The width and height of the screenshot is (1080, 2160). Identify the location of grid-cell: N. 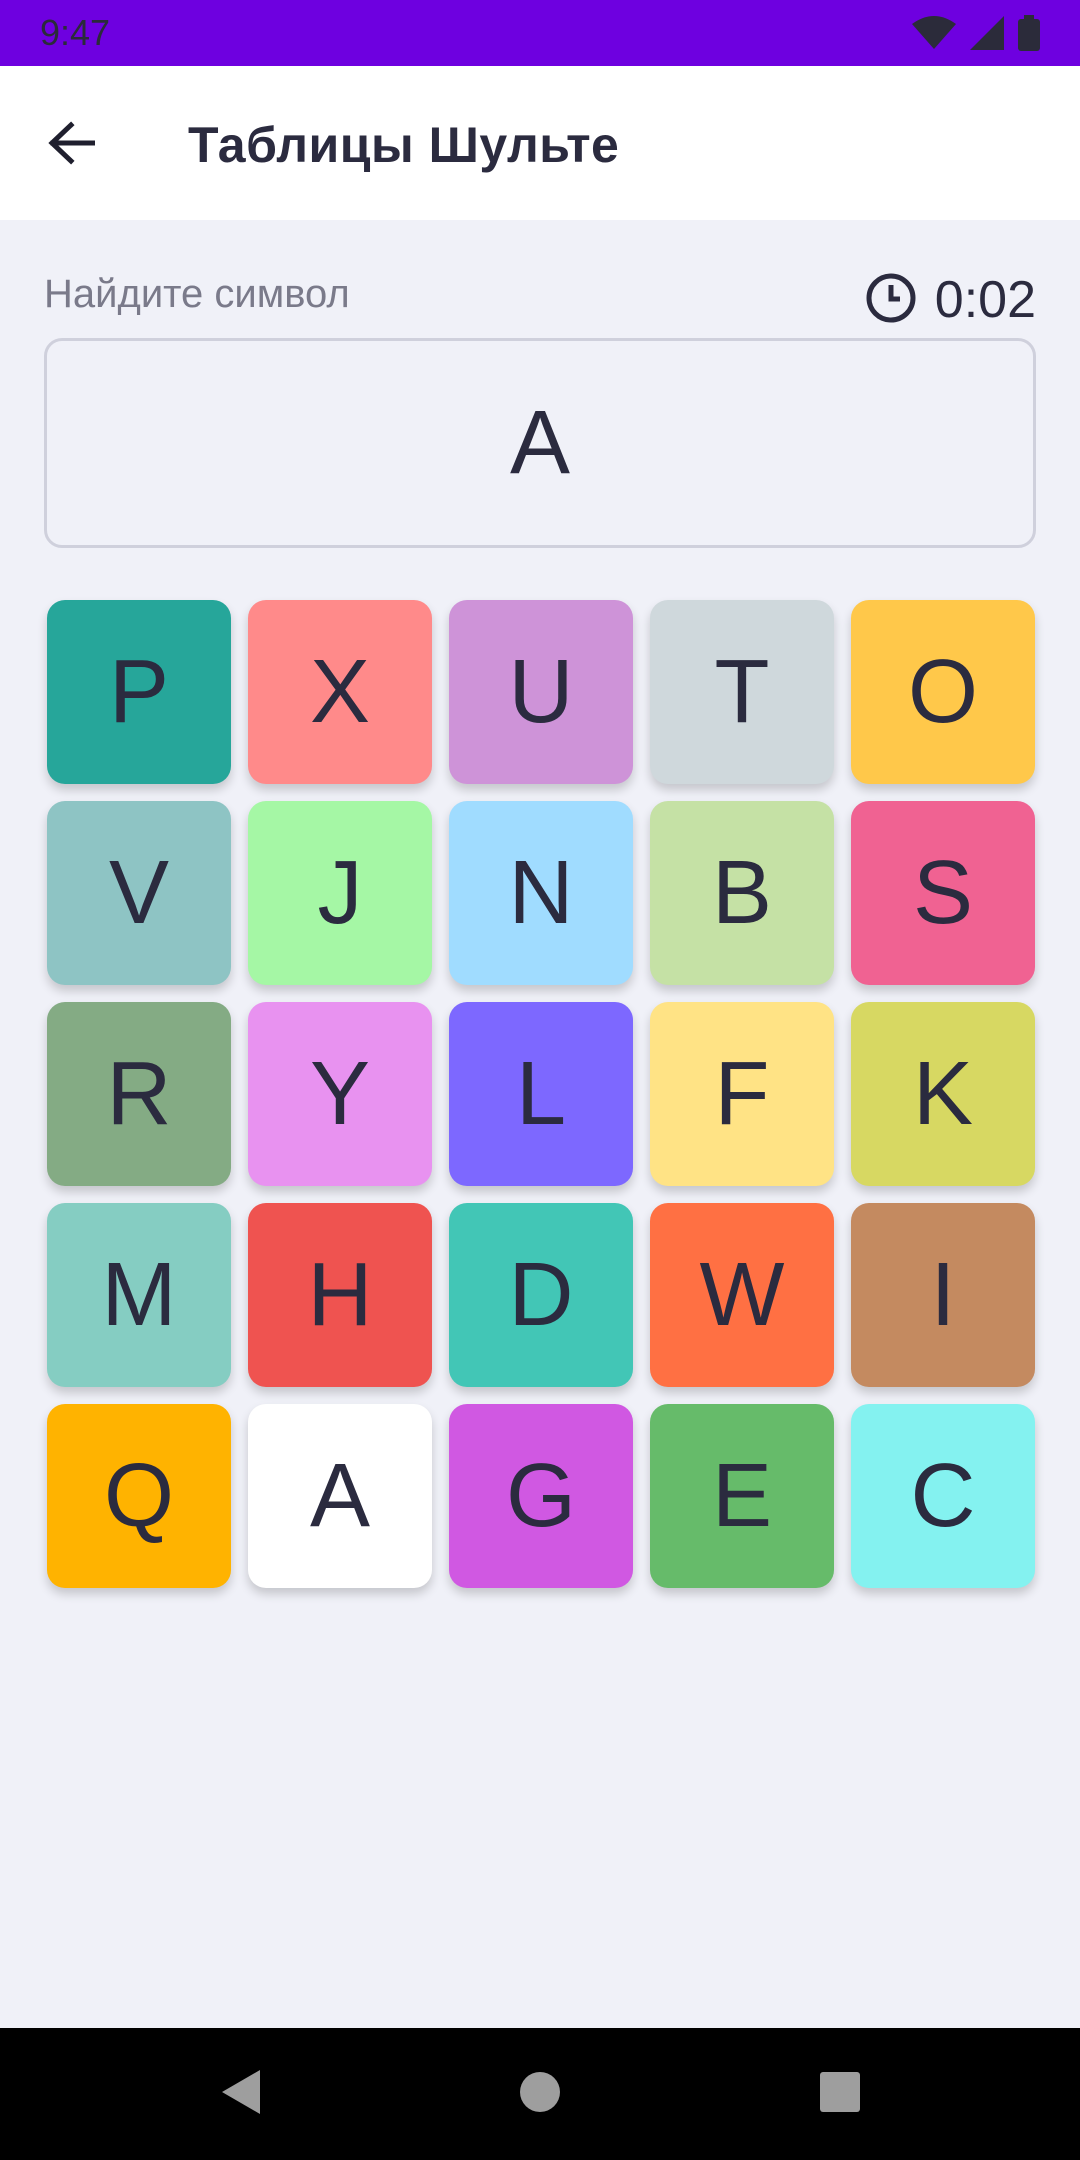
(541, 893).